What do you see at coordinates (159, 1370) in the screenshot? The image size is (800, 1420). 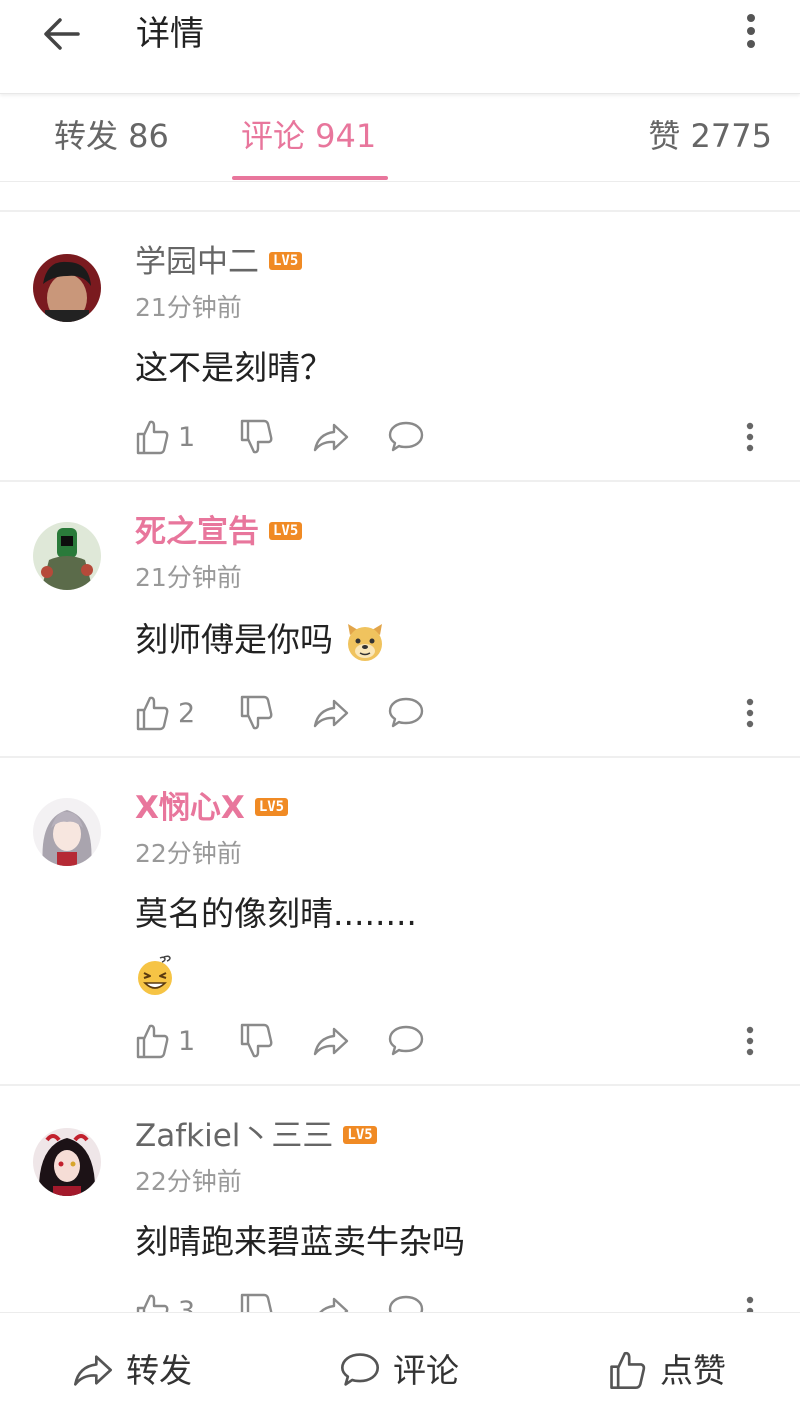 I see `repost-label: 转发` at bounding box center [159, 1370].